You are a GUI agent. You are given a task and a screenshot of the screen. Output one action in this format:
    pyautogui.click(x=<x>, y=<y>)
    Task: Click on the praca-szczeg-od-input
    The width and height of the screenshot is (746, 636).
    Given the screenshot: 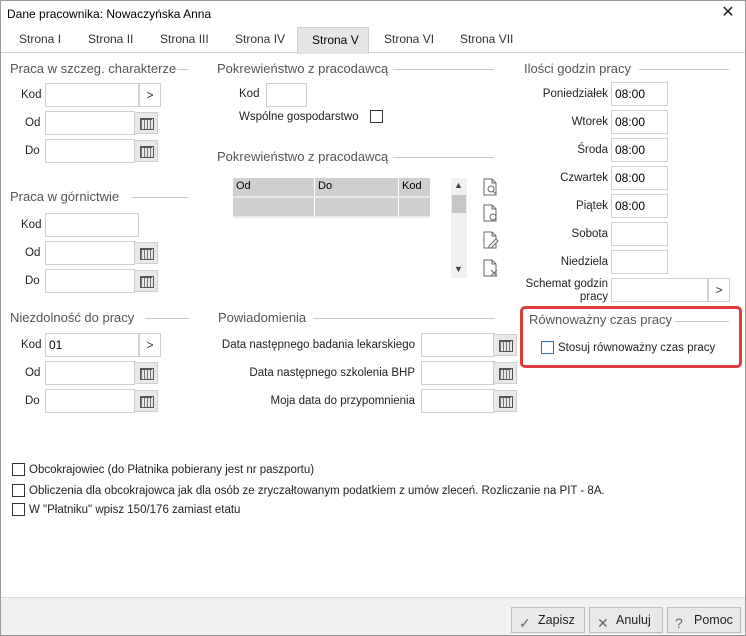 What is the action you would take?
    pyautogui.click(x=90, y=123)
    